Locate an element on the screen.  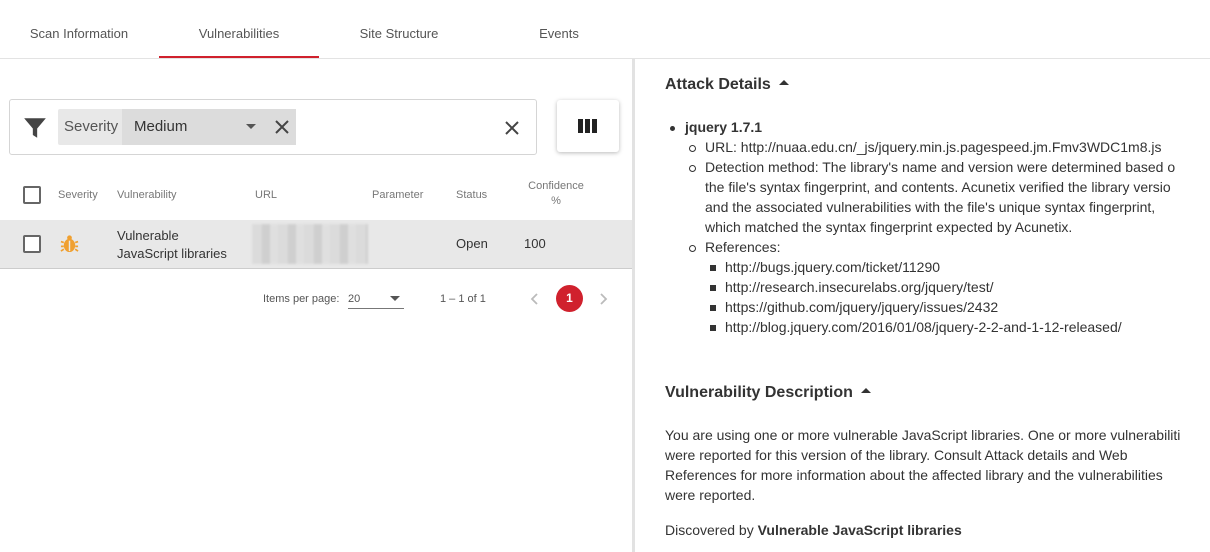
redacted-url is located at coordinates (310, 244).